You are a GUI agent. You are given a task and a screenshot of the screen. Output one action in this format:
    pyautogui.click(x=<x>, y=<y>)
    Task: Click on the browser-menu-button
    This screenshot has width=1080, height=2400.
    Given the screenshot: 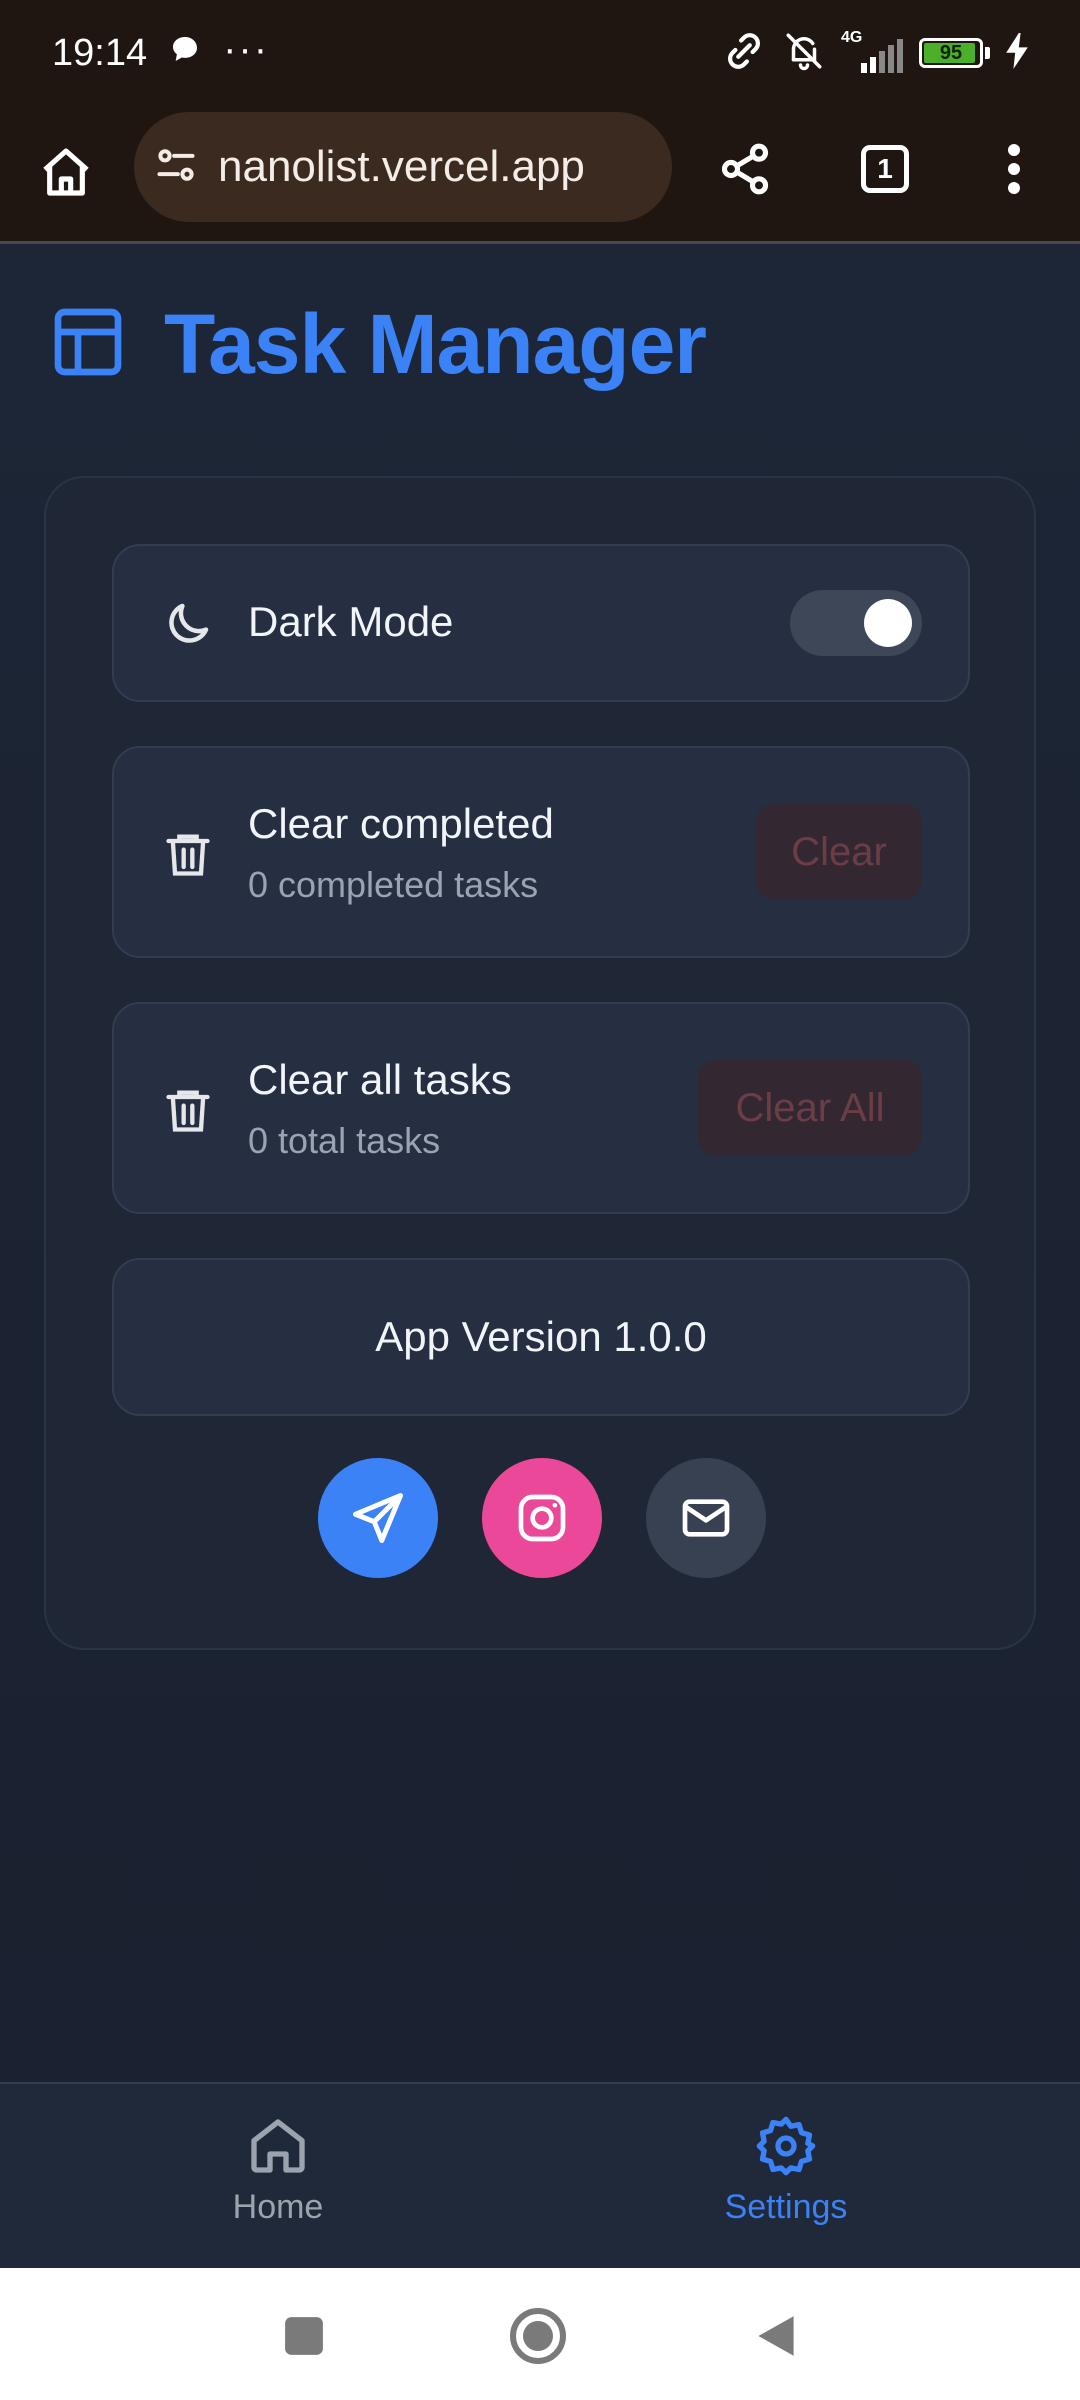 What is the action you would take?
    pyautogui.click(x=1014, y=169)
    